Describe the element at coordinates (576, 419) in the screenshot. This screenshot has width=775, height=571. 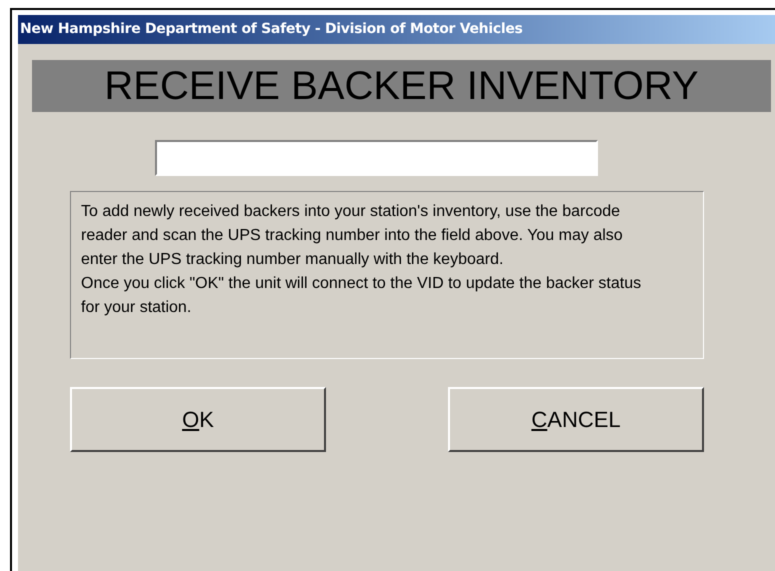
I see `dialog-button: CANCEL` at that location.